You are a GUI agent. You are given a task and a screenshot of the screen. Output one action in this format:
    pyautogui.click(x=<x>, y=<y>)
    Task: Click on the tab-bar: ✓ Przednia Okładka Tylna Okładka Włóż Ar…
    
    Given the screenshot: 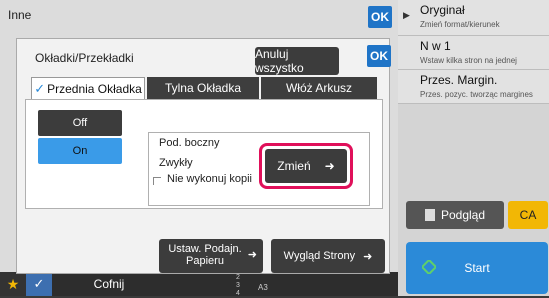 What is the action you would take?
    pyautogui.click(x=204, y=88)
    